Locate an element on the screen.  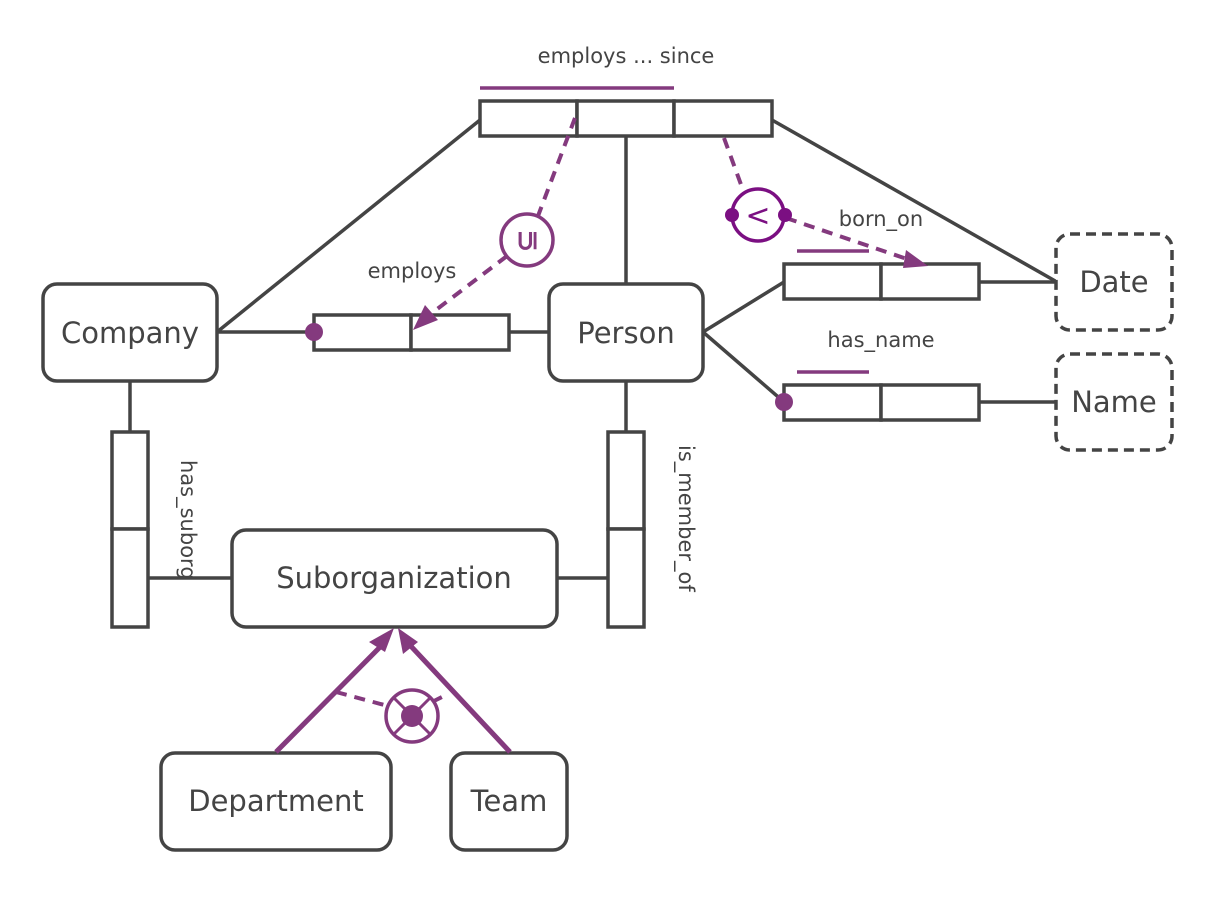
entity-suborganization: Suborganization is located at coordinates (394, 578).